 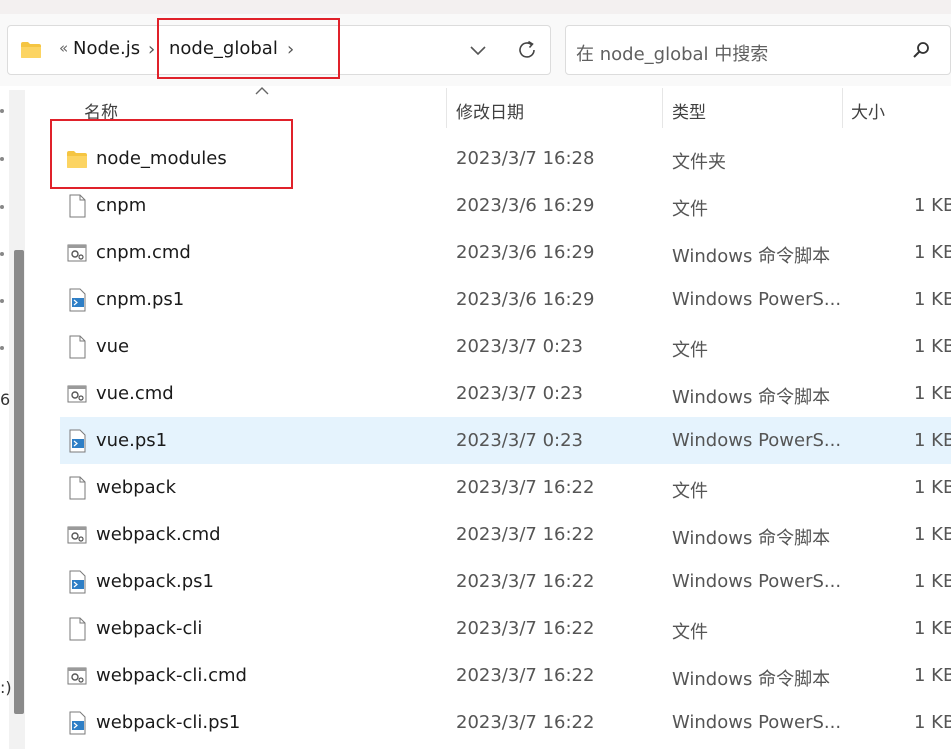 What do you see at coordinates (171, 154) in the screenshot?
I see `highlight-box-node-modules` at bounding box center [171, 154].